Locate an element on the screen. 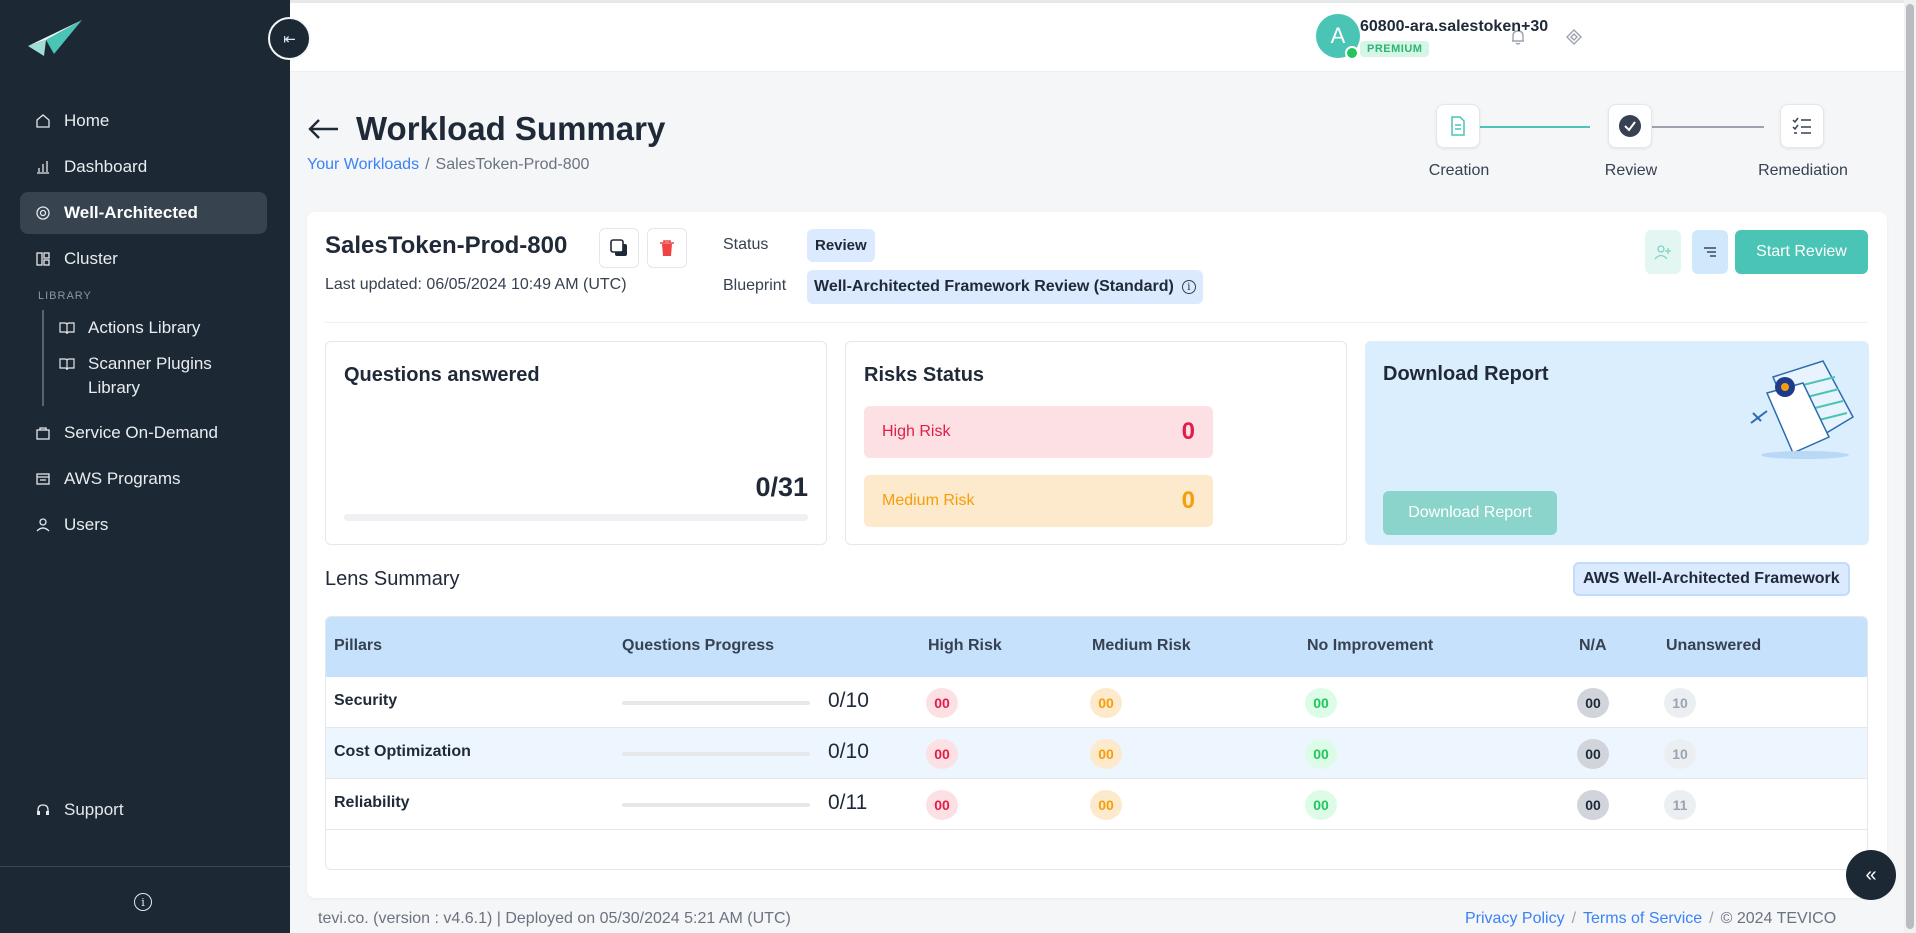 The image size is (1916, 933). questions-panel: Questions answered 0/31 is located at coordinates (576, 443).